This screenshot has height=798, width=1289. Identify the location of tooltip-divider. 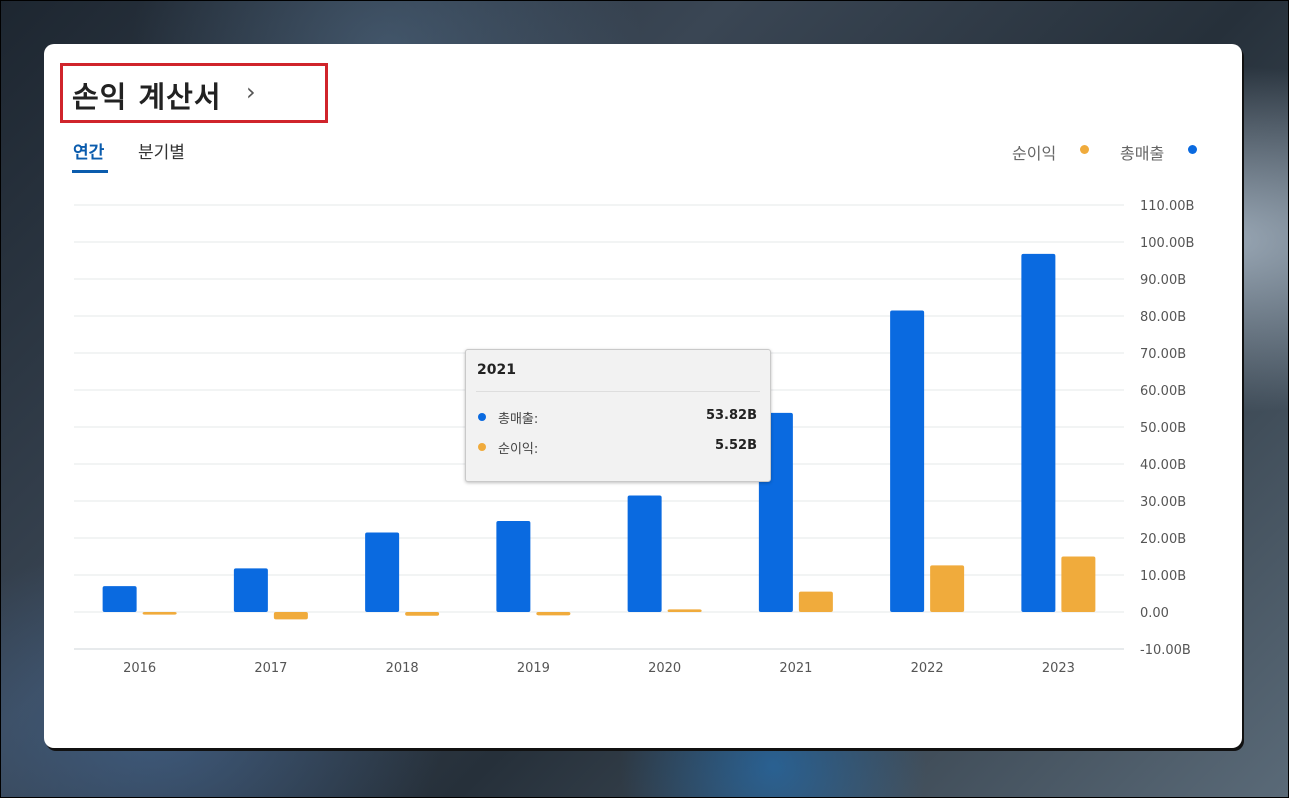
(618, 391).